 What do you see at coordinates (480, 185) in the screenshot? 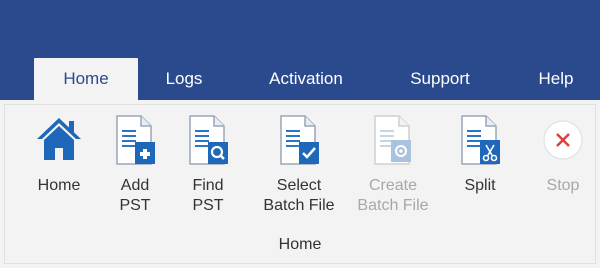
I see `split-label: Split` at bounding box center [480, 185].